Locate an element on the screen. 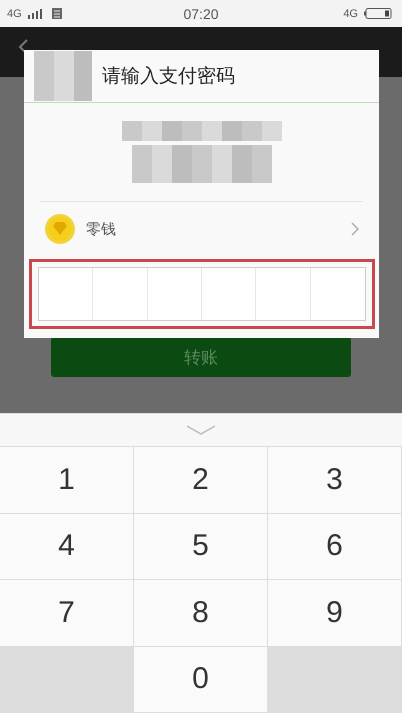 The width and height of the screenshot is (402, 713). password-field is located at coordinates (202, 294).